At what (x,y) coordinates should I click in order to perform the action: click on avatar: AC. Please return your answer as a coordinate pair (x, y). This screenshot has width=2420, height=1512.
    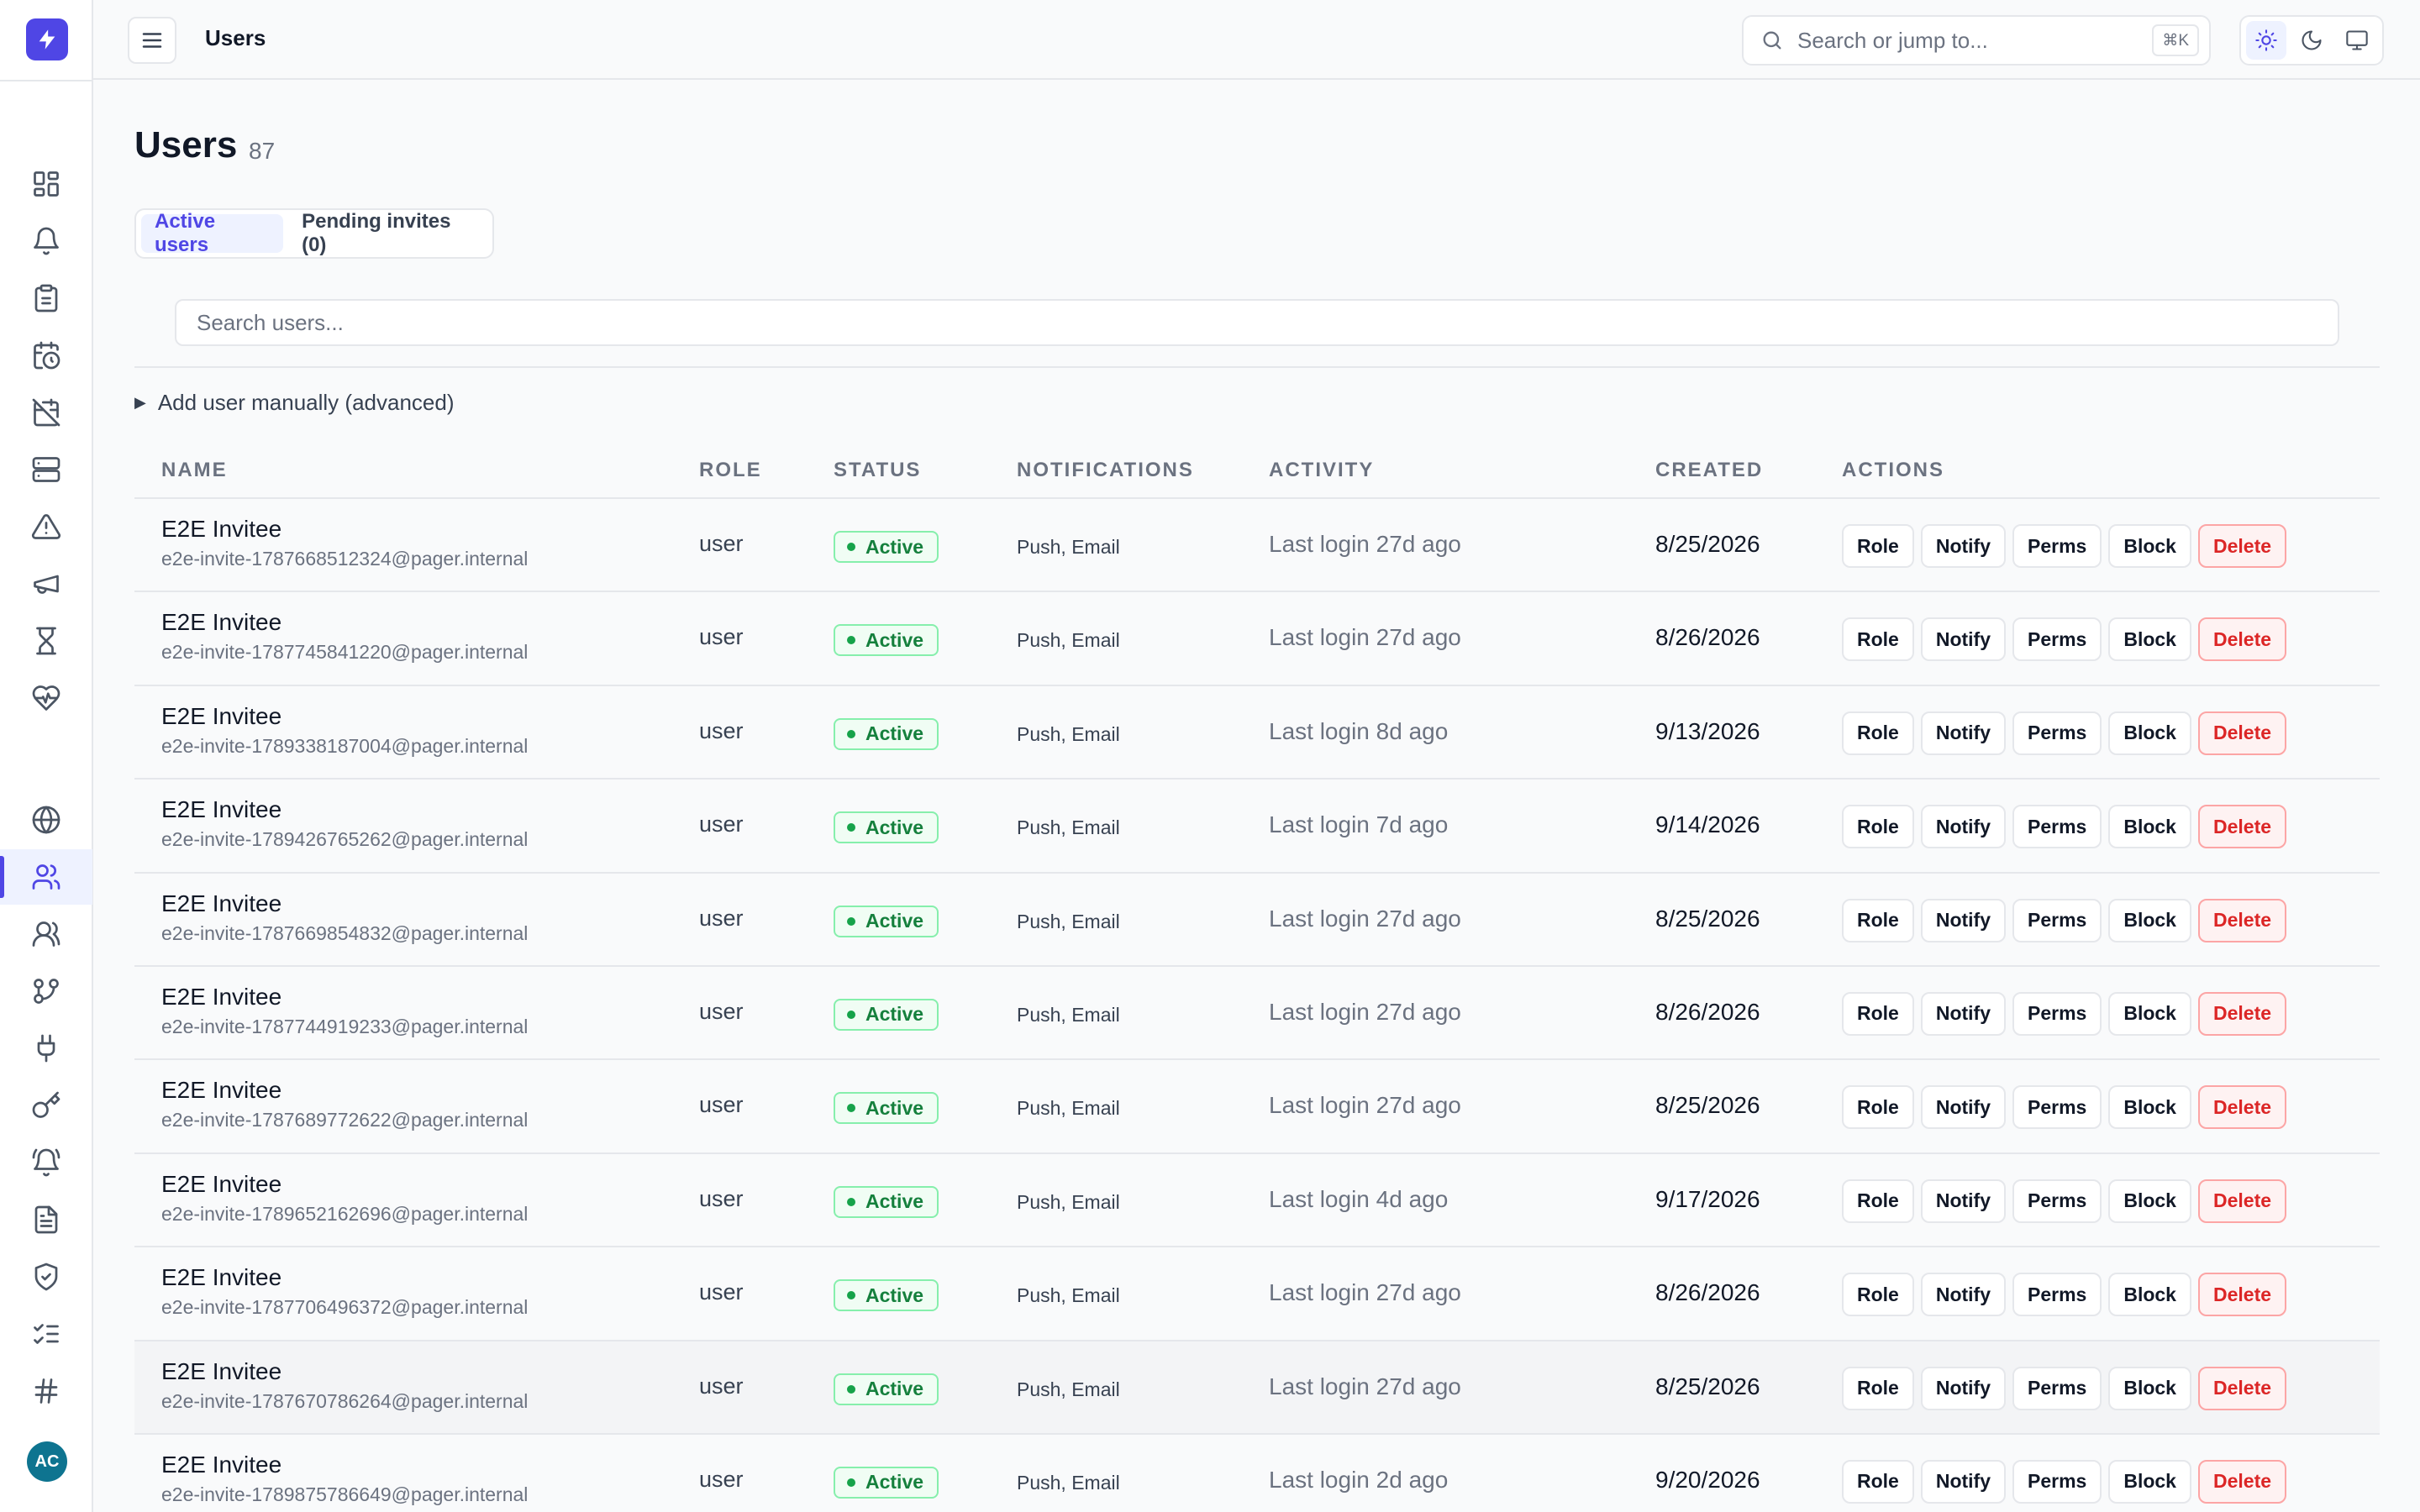
    Looking at the image, I should click on (47, 1461).